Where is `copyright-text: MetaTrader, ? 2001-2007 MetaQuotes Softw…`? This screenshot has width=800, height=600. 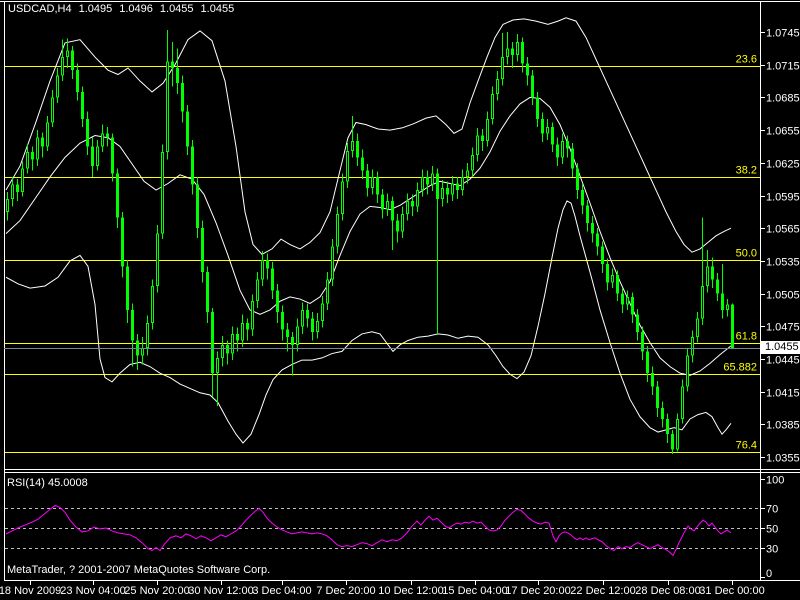 copyright-text: MetaTrader, ? 2001-2007 MetaQuotes Softw… is located at coordinates (139, 570).